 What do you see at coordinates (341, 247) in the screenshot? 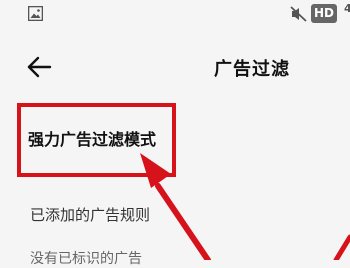
I see `annotation-arrow-edge` at bounding box center [341, 247].